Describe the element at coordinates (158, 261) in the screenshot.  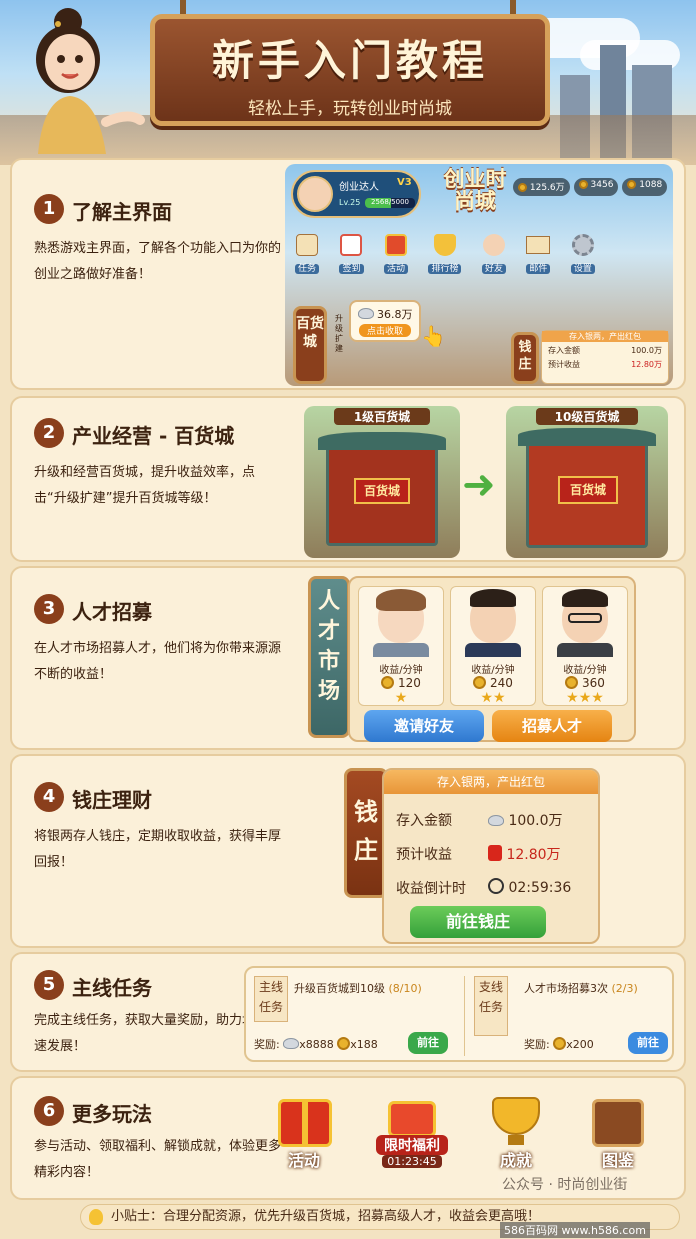
I see `section-desc: 熟悉游戏主界面，了解各个功能入口为你的创业之路做好准备！` at that location.